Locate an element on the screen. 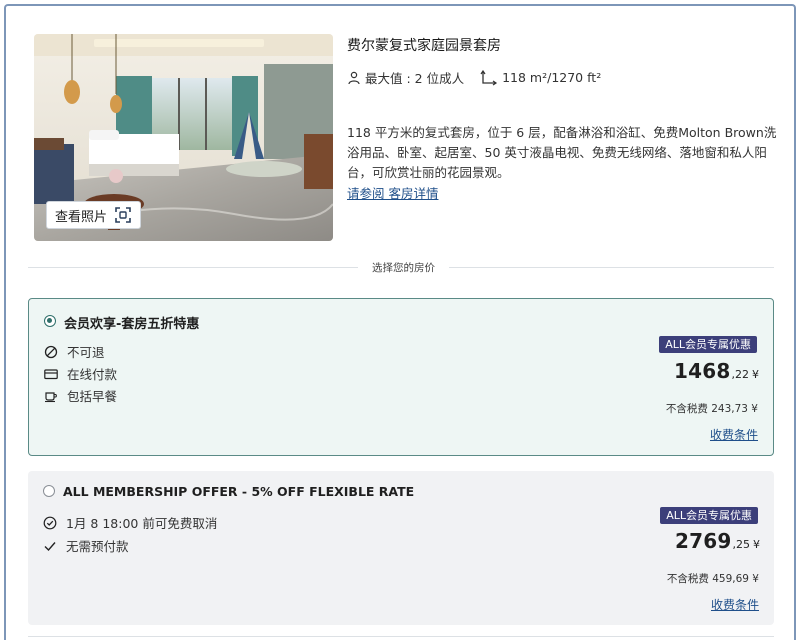  rate-feature: 1月 8 18:00 前可免费取消 is located at coordinates (130, 522).